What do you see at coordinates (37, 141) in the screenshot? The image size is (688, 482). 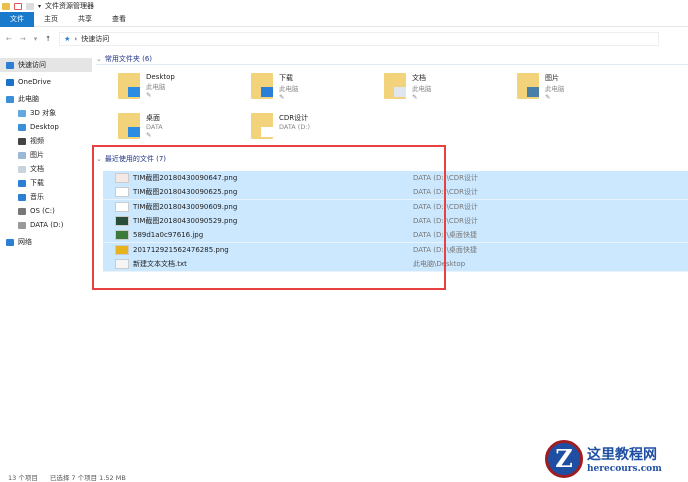 I see `sidebar-item-label: 视频` at bounding box center [37, 141].